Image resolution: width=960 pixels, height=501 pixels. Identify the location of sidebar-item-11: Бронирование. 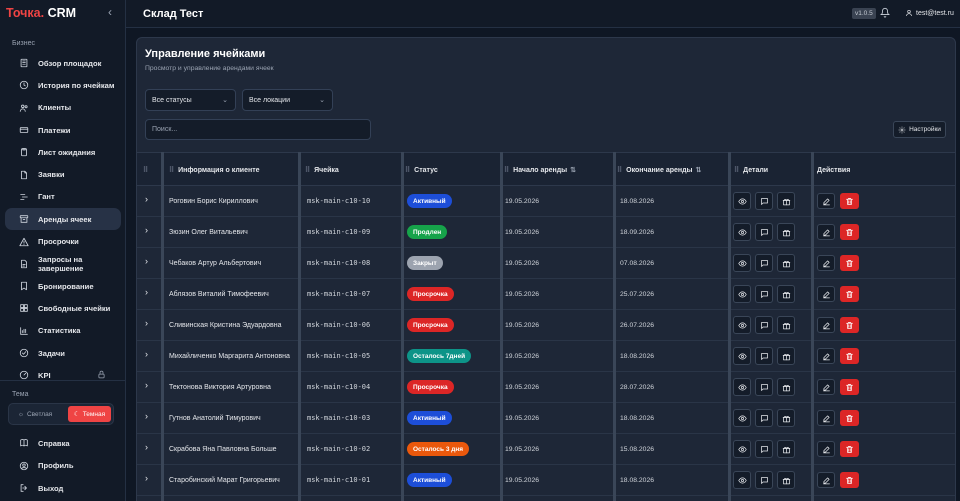
(63, 286).